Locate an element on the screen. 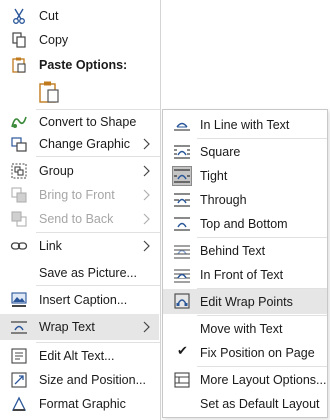  edit-wrap-points-menu-item: Edit Wrap Points is located at coordinates (245, 301).